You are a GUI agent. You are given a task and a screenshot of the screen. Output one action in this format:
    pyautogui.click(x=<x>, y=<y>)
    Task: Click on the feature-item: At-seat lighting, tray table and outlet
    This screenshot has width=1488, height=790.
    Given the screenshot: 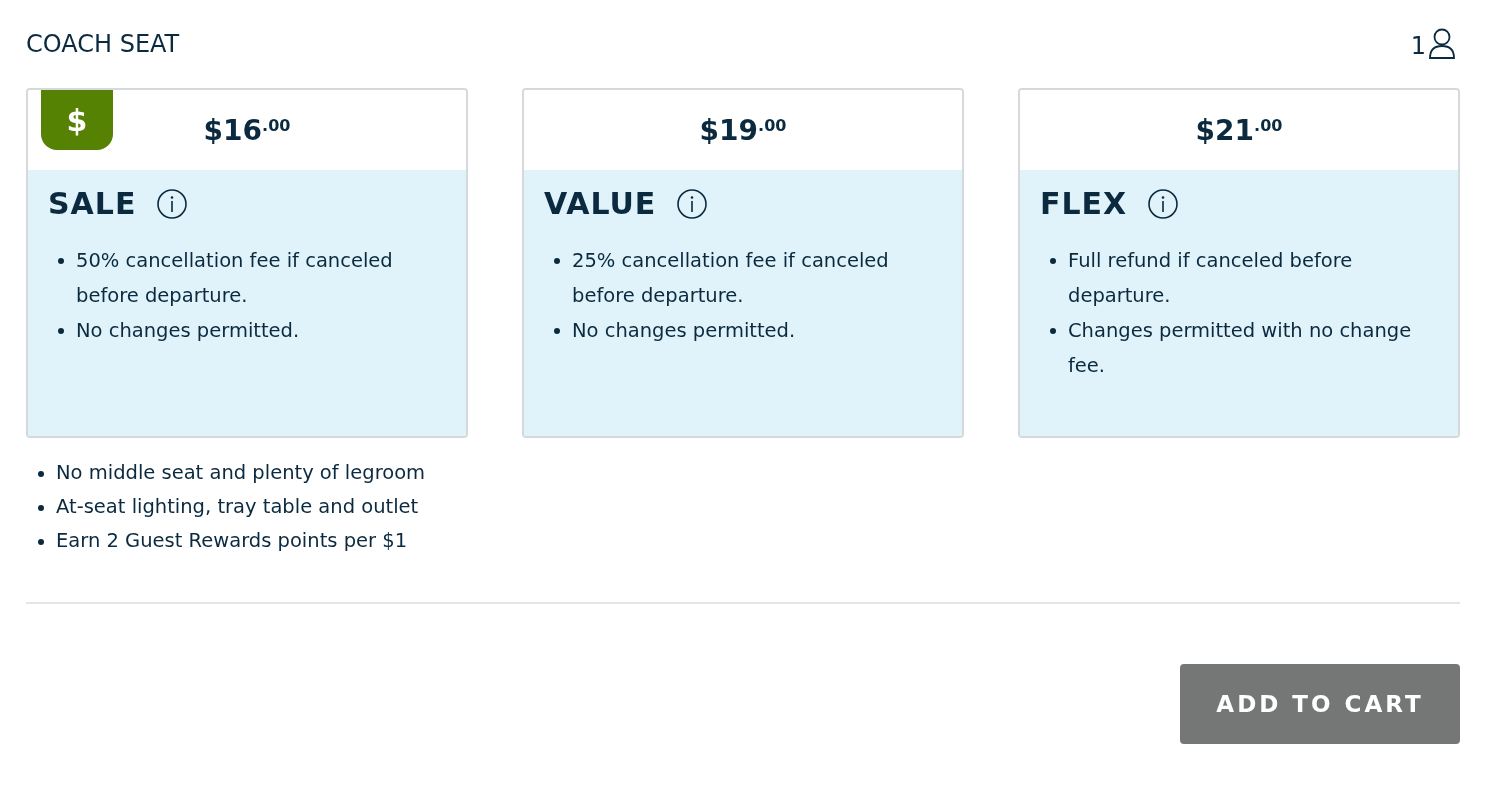 What is the action you would take?
    pyautogui.click(x=237, y=507)
    